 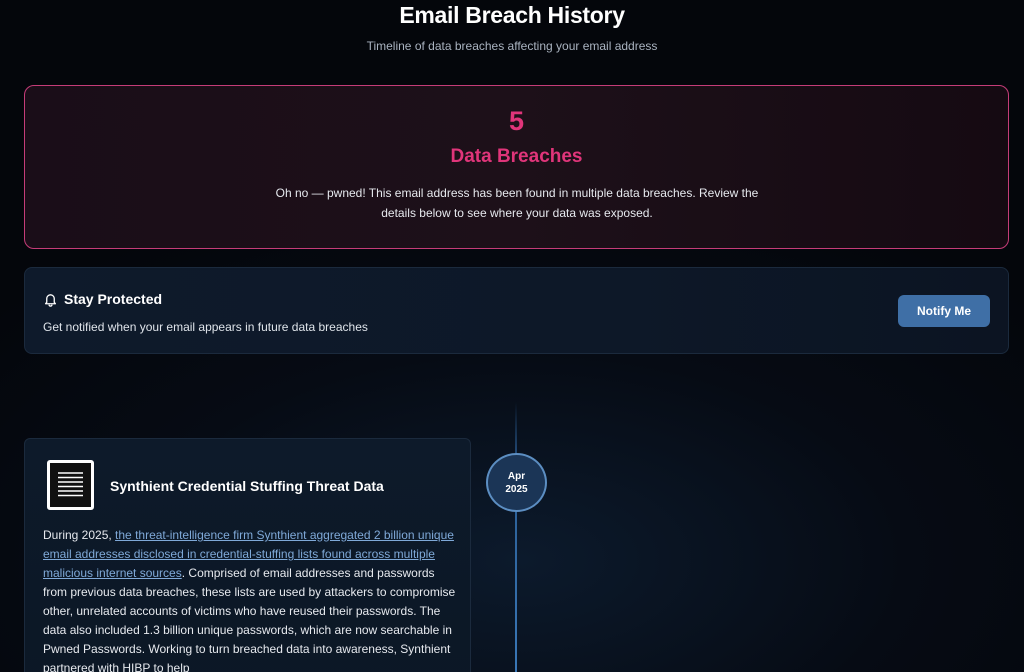 What do you see at coordinates (50, 299) in the screenshot?
I see `bell-icon` at bounding box center [50, 299].